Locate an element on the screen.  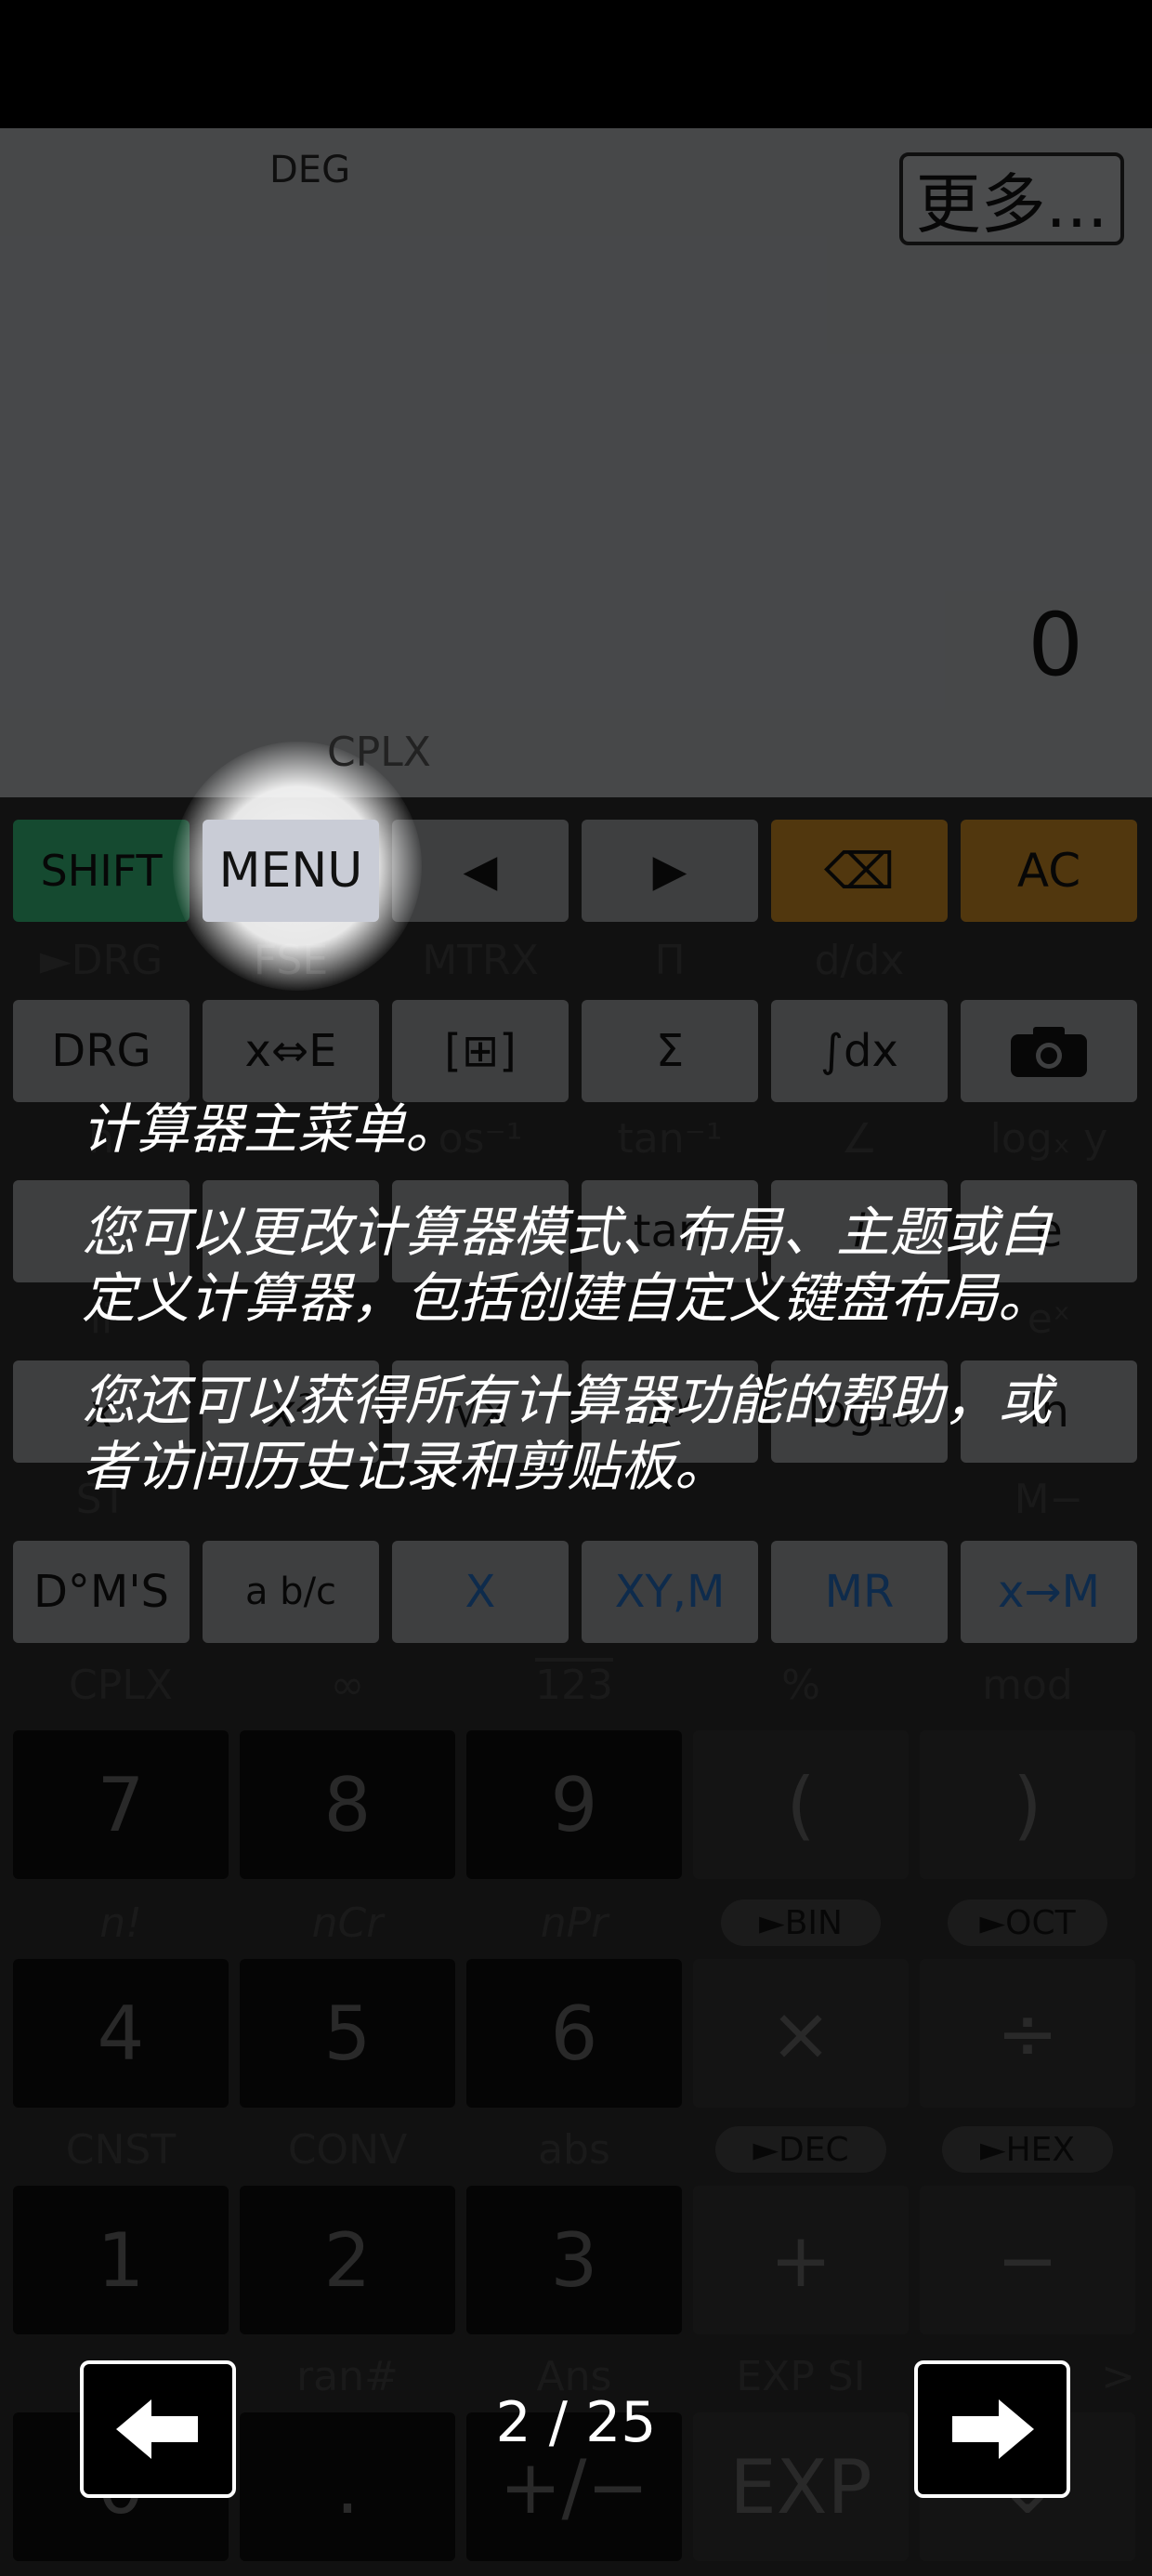
x-e-key: x⇔E is located at coordinates (291, 1051).